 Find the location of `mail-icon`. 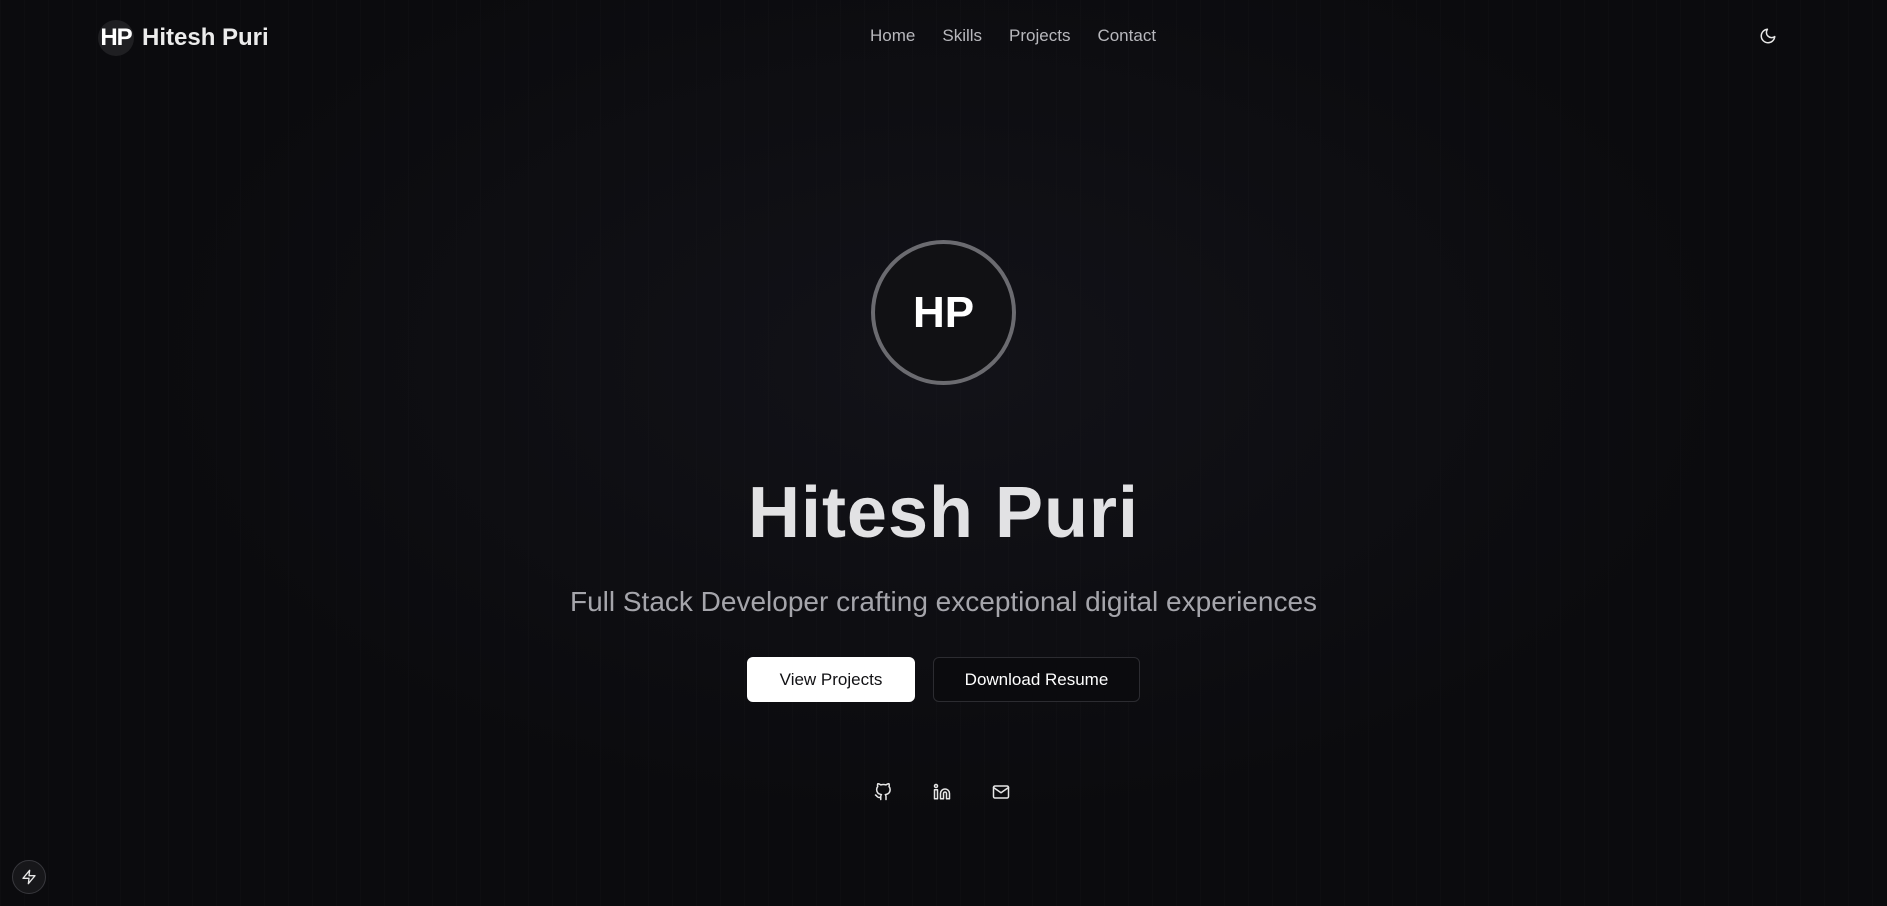

mail-icon is located at coordinates (1001, 792).